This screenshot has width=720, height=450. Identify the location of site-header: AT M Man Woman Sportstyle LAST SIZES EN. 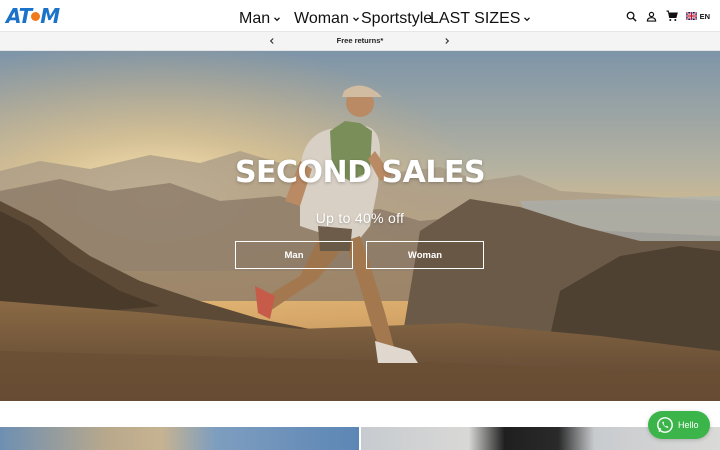
(360, 16).